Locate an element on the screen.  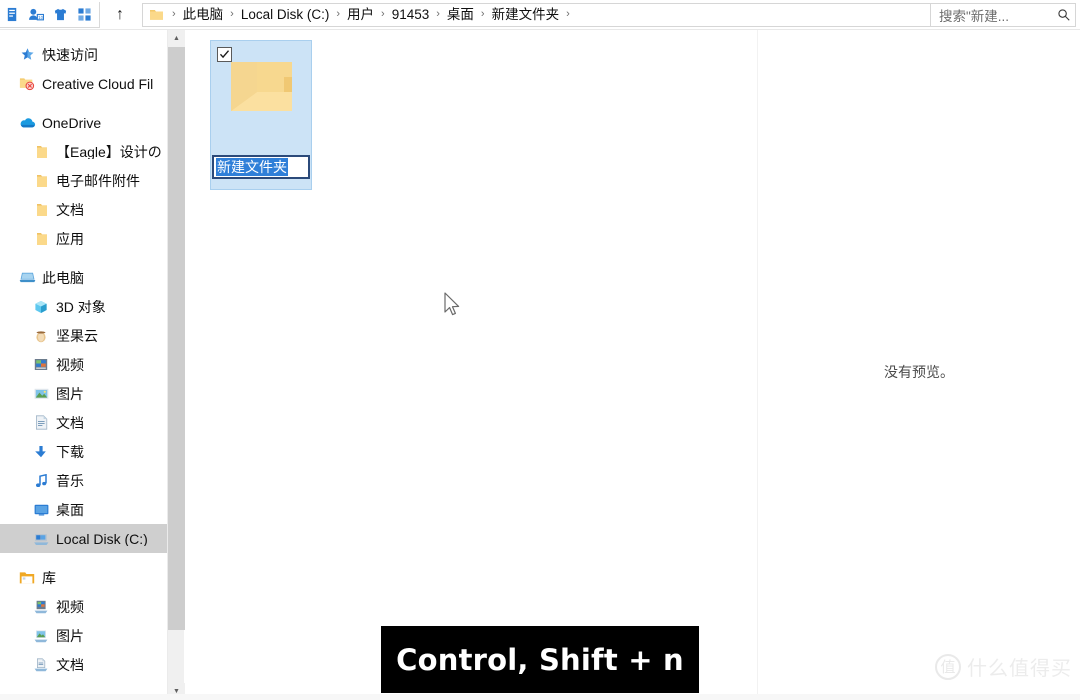
sidebar-item-library-pictures: 图片 is located at coordinates (83, 635).